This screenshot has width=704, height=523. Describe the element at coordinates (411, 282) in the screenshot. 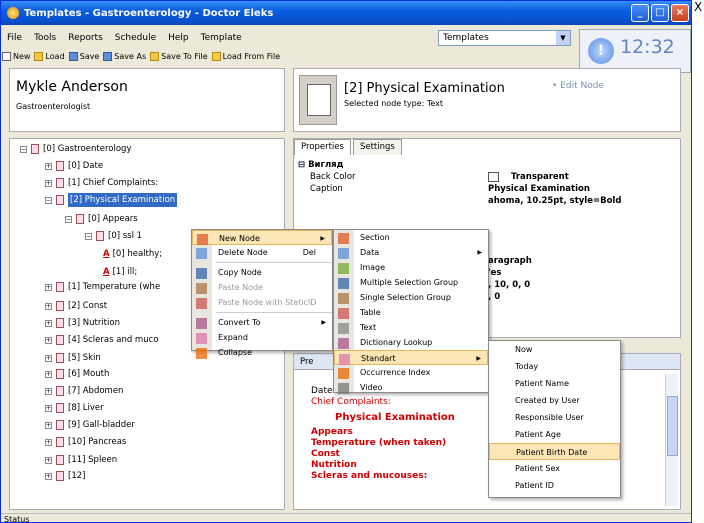

I see `new-node-item-multiple-selection-group: Multiple Selection Group` at that location.